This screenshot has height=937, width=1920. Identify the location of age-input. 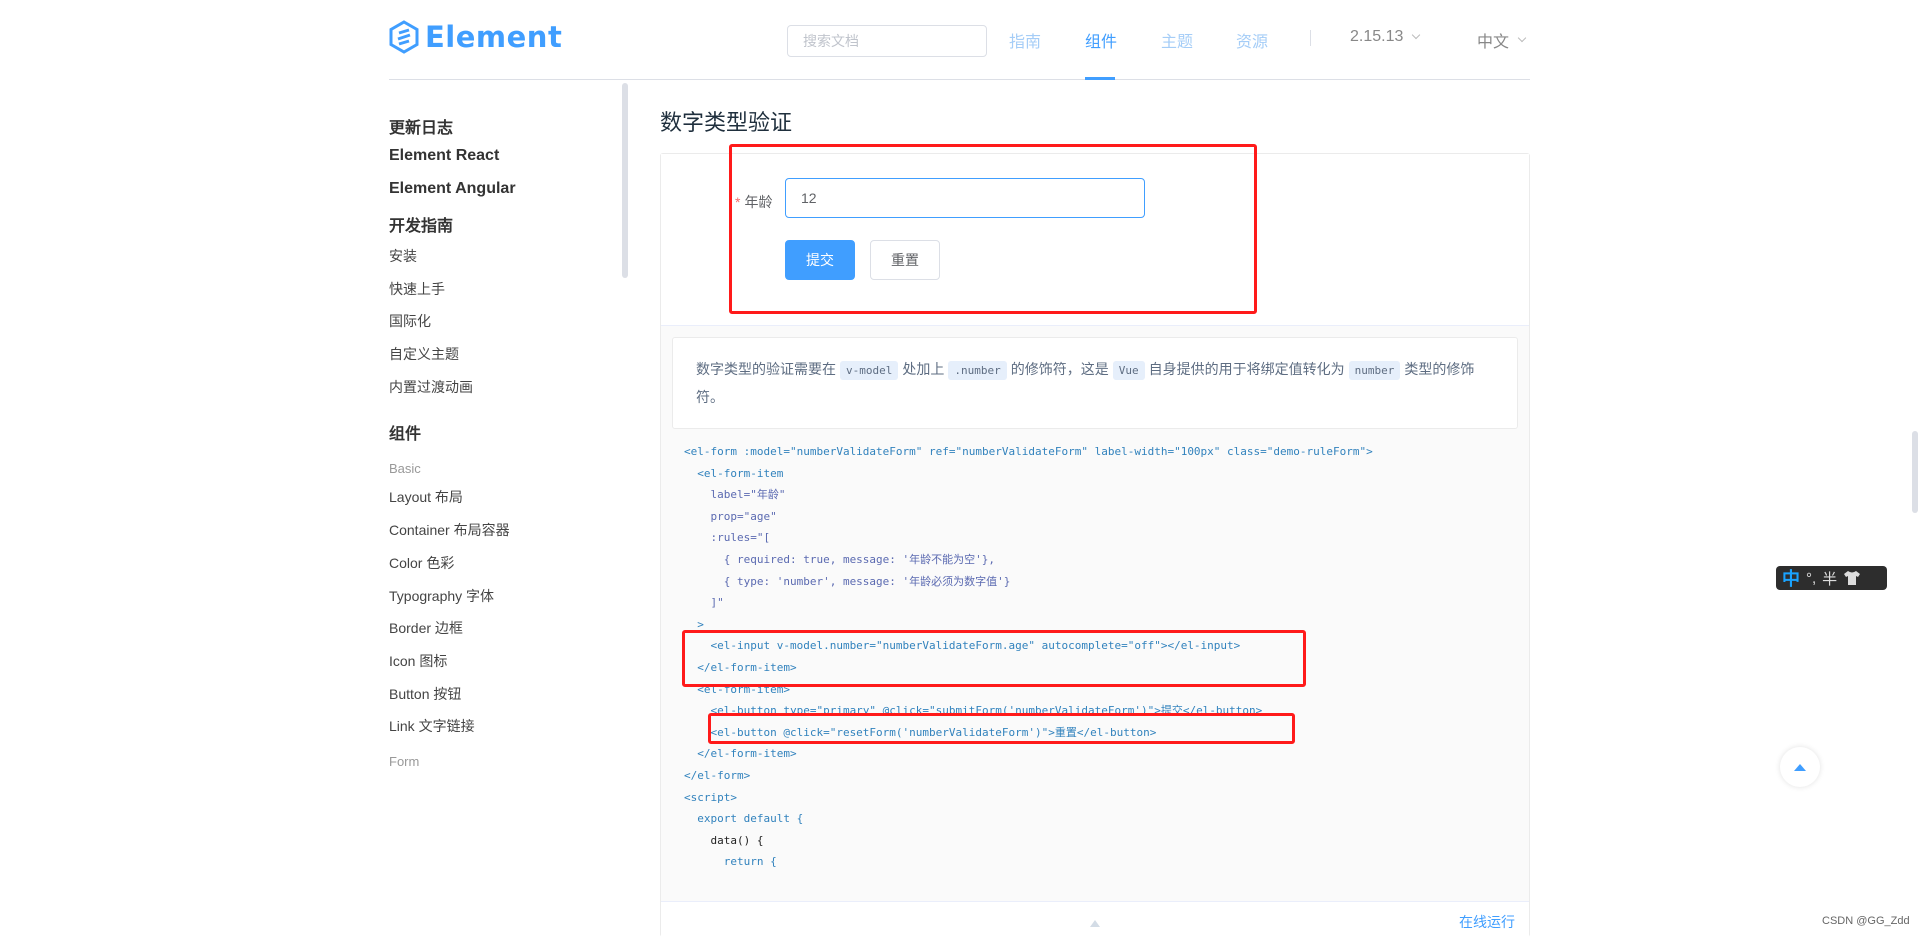
(965, 198).